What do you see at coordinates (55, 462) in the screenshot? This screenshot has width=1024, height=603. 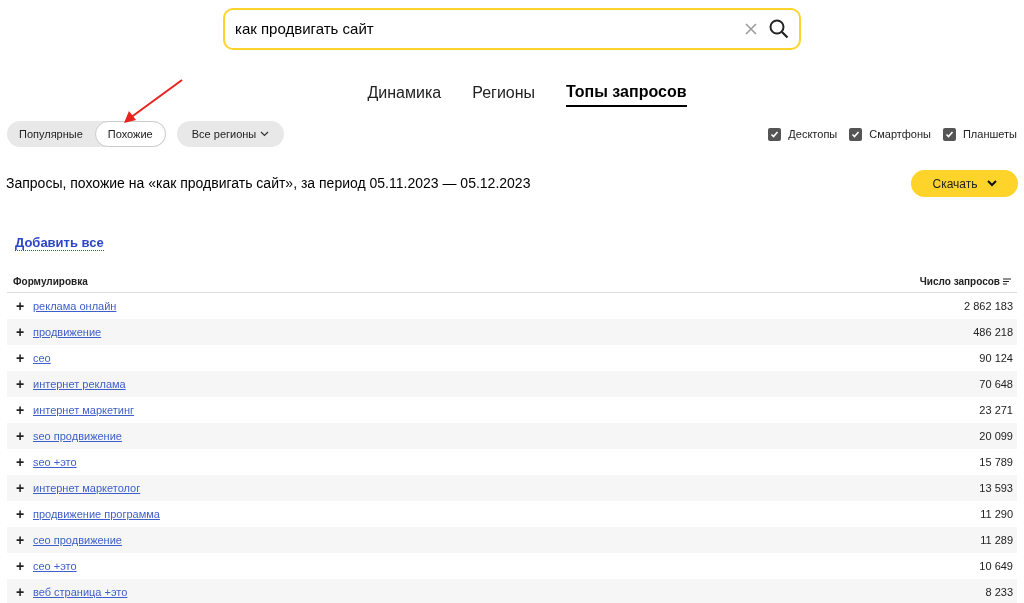 I see `query-link: seo +это` at bounding box center [55, 462].